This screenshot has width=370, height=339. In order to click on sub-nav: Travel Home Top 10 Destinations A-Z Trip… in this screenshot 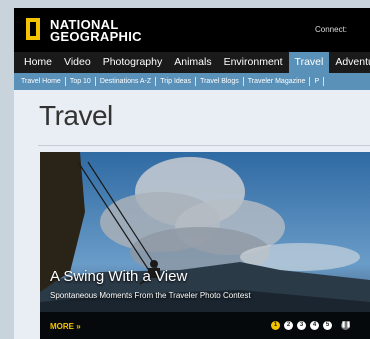, I will do `click(192, 81)`.